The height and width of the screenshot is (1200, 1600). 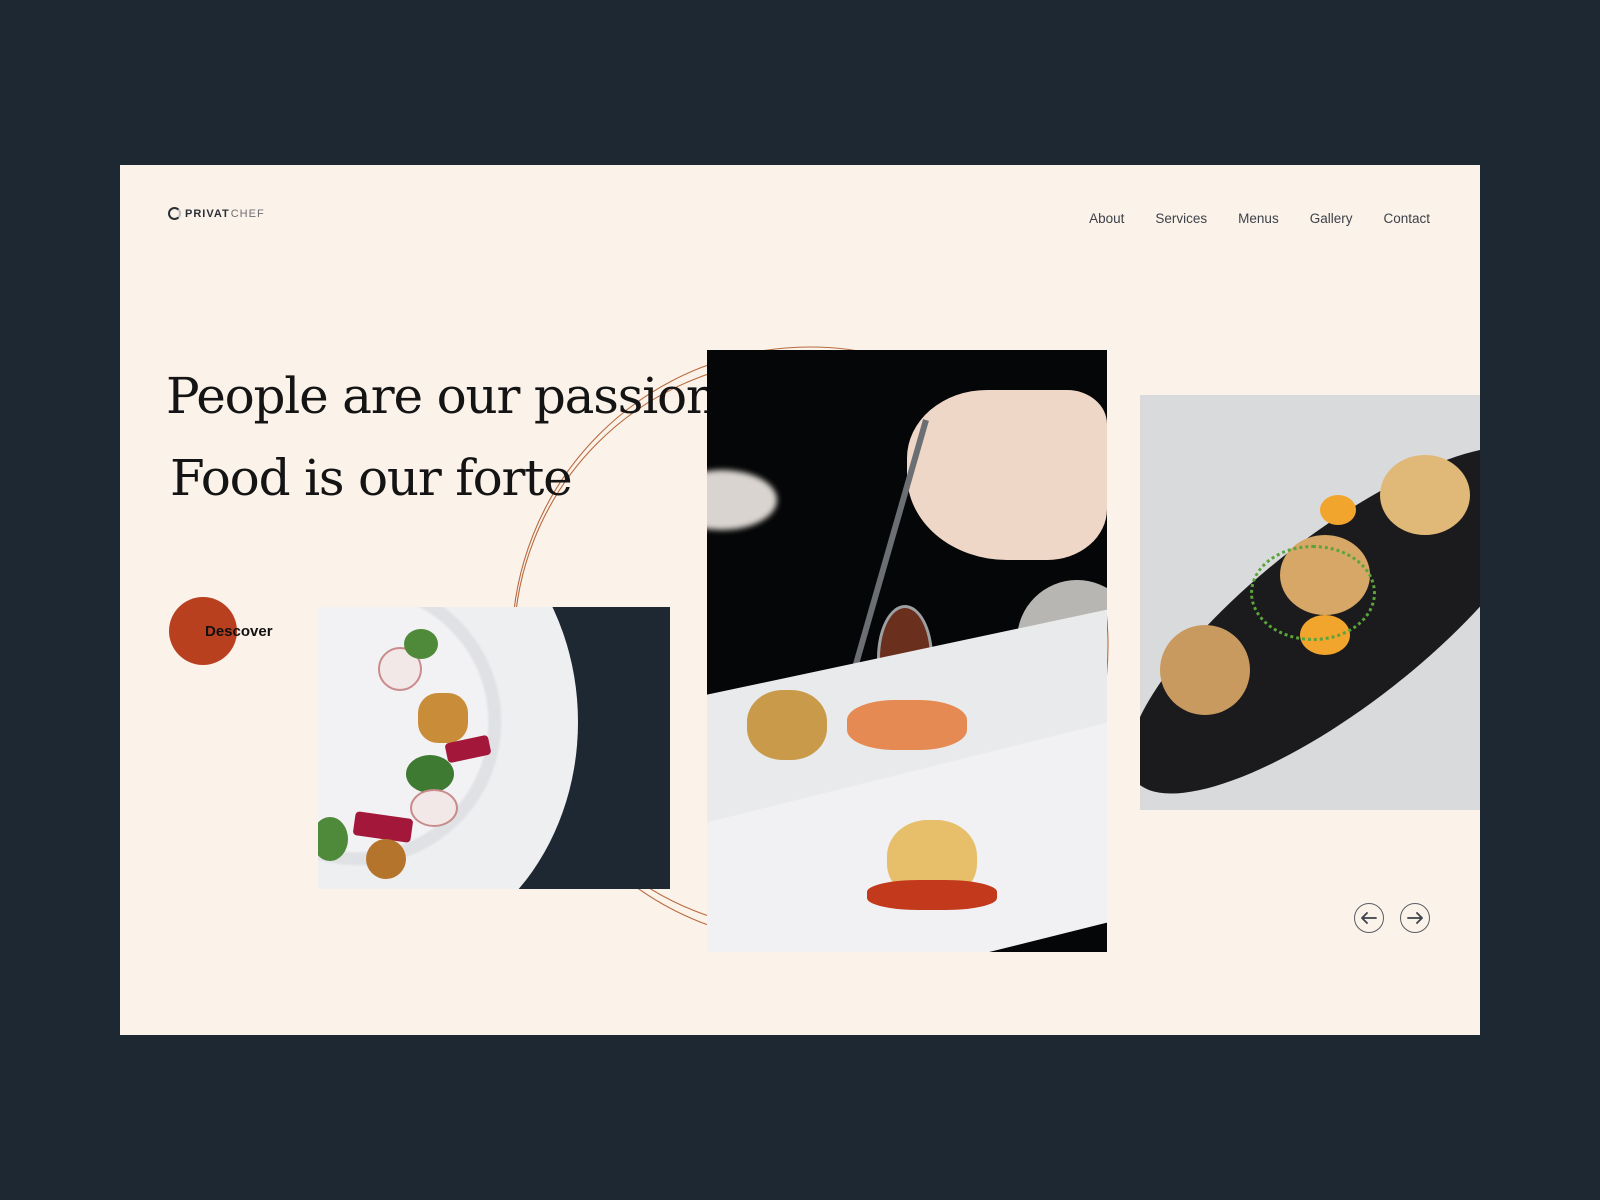 I want to click on nav-services: Services, so click(x=1181, y=218).